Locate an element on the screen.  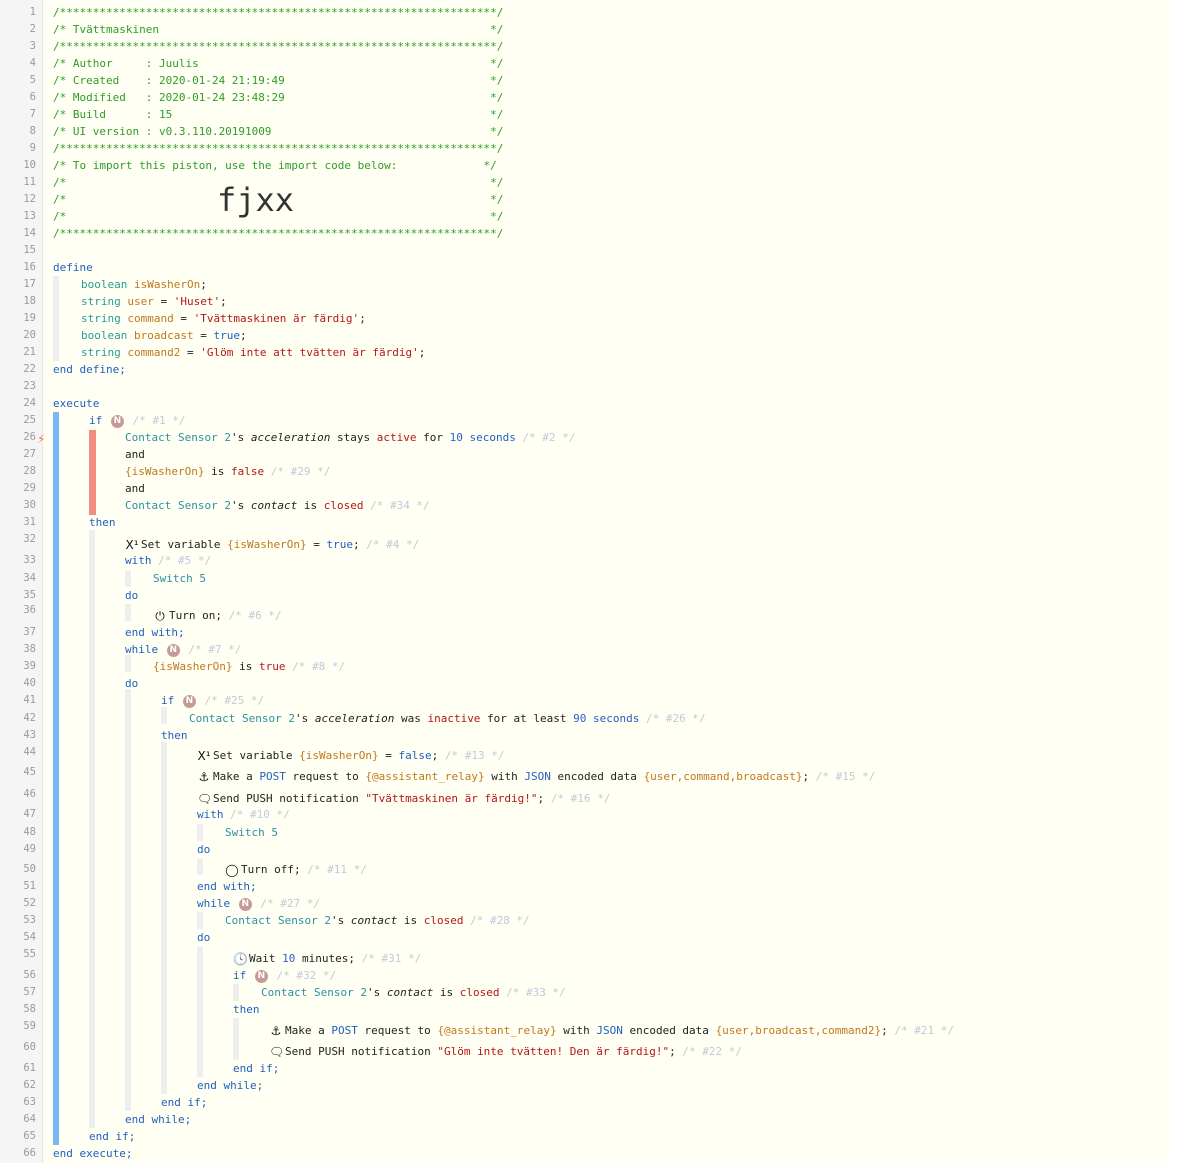
line-number: 41 is located at coordinates (29, 700).